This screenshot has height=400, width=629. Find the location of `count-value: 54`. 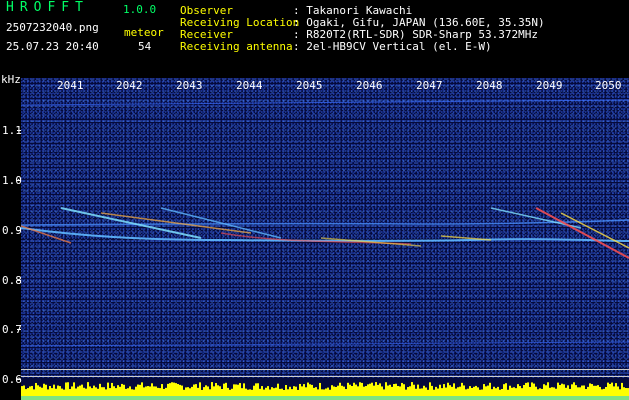

count-value: 54 is located at coordinates (145, 46).